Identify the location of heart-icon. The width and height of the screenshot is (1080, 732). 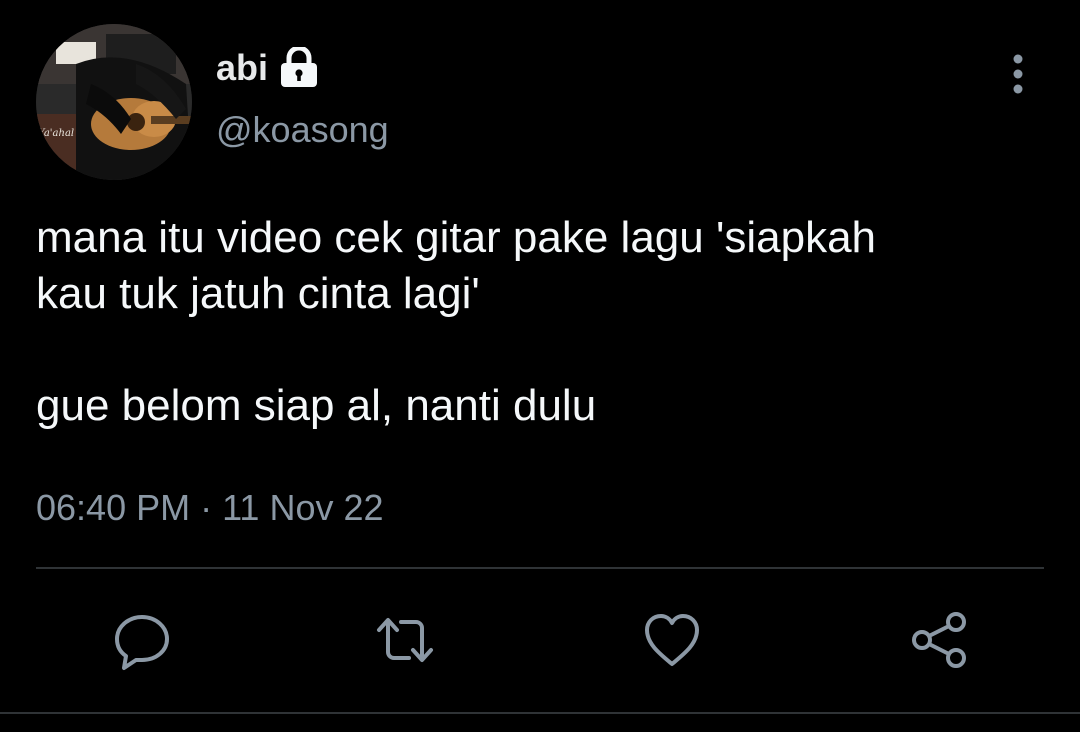
(672, 640).